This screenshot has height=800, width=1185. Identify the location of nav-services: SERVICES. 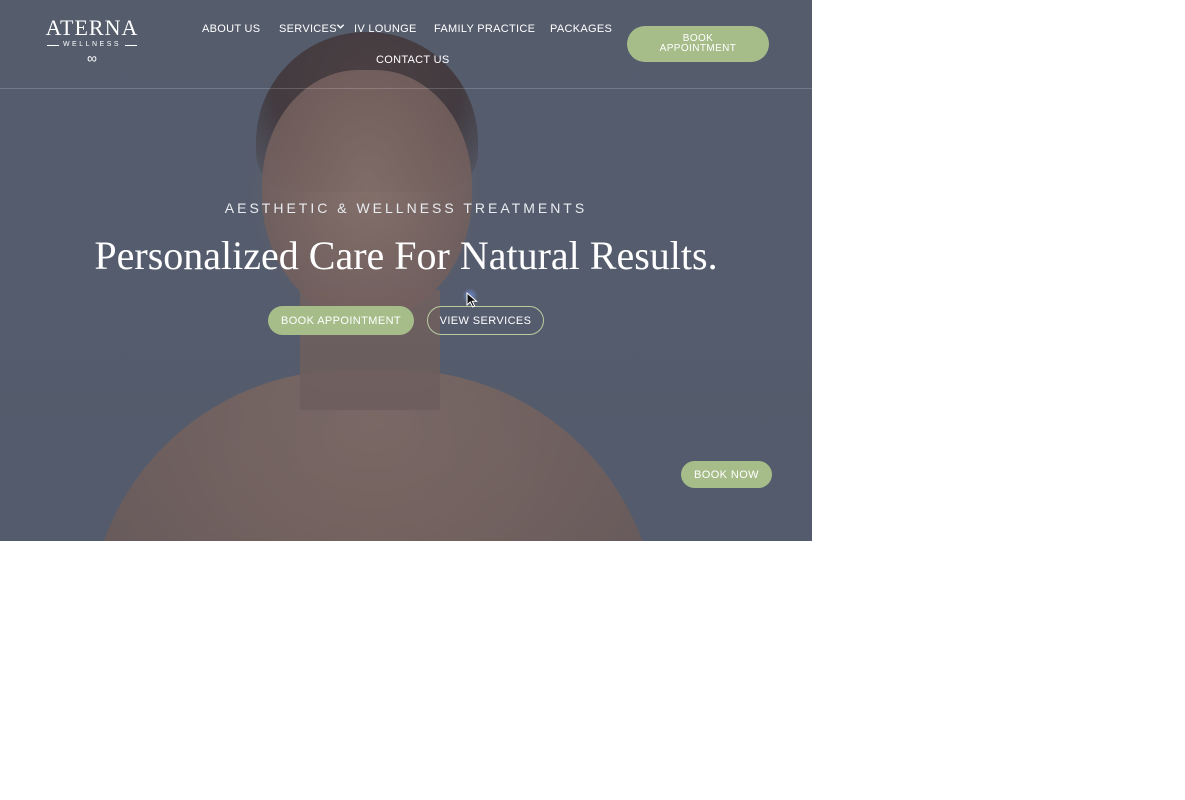
(308, 29).